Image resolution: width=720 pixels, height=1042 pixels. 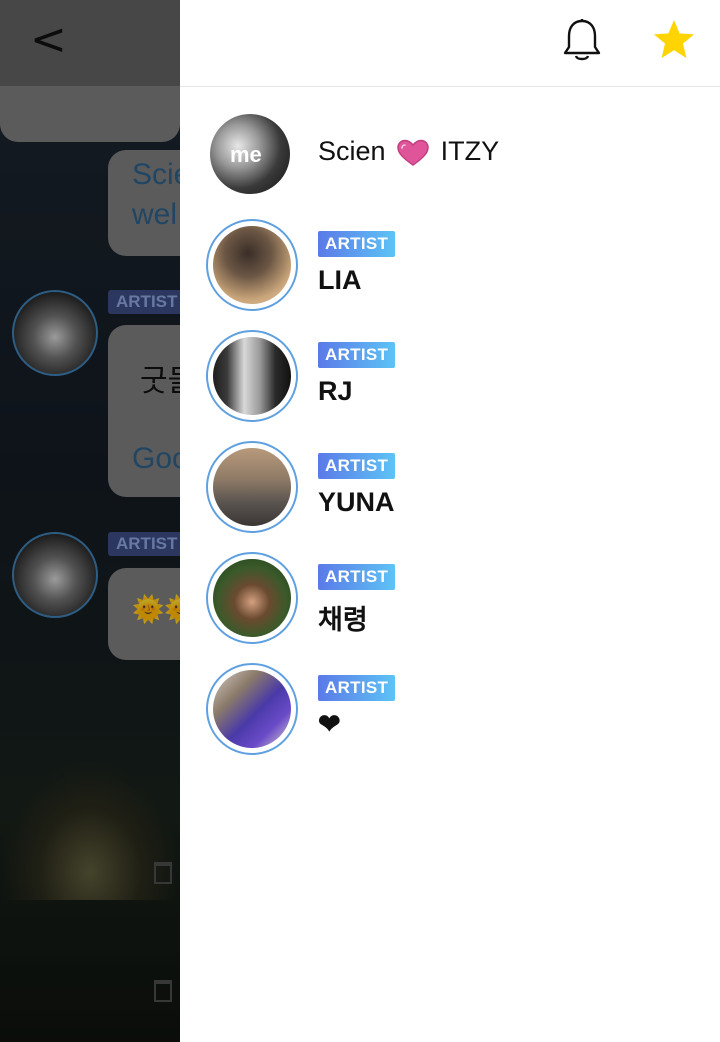 What do you see at coordinates (343, 620) in the screenshot?
I see `member-name: 채령` at bounding box center [343, 620].